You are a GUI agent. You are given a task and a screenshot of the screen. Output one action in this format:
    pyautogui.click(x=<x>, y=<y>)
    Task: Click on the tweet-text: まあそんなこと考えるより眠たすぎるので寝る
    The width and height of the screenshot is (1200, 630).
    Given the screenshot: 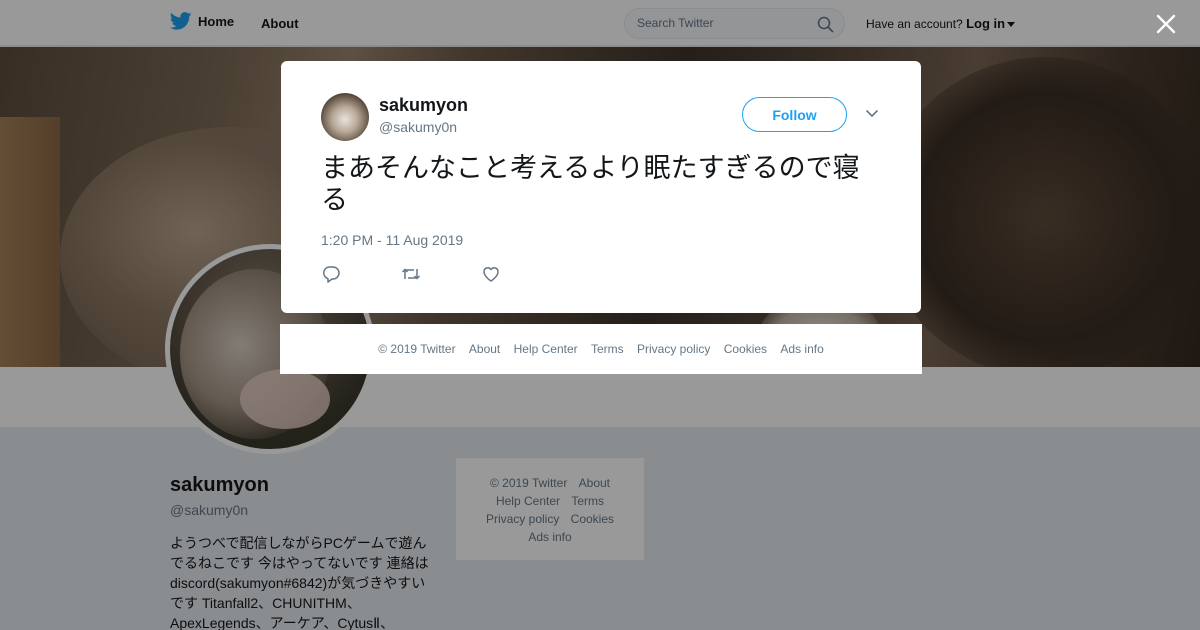 What is the action you would take?
    pyautogui.click(x=590, y=184)
    